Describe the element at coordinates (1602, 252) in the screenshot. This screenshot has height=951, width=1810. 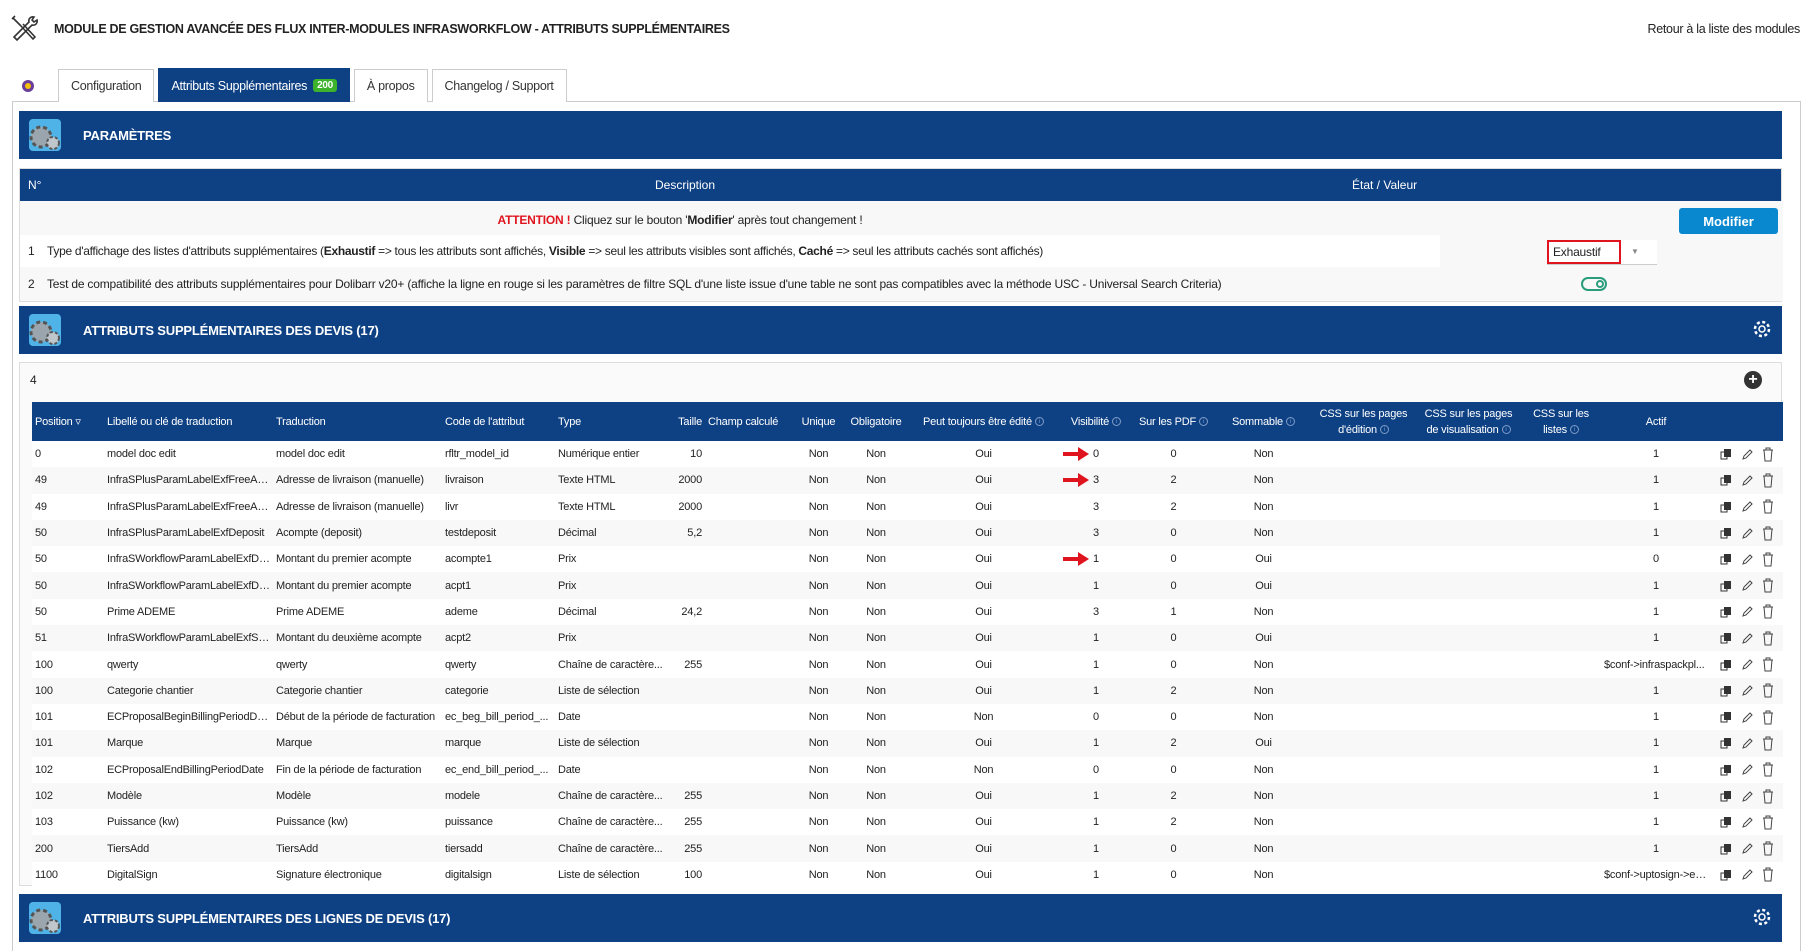
I see `display-type-select: Exhaustif ▼` at that location.